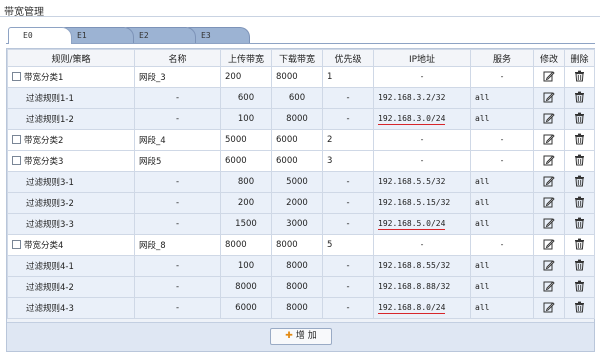 Image resolution: width=600 pixels, height=356 pixels. I want to click on priority-cell-text: 3, so click(330, 161).